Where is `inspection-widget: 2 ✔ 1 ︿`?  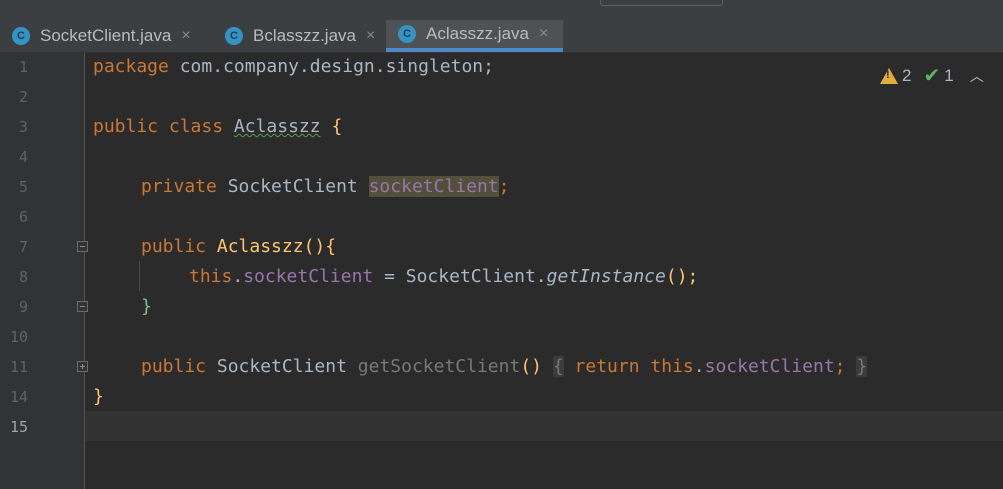
inspection-widget: 2 ✔ 1 ︿ is located at coordinates (932, 75).